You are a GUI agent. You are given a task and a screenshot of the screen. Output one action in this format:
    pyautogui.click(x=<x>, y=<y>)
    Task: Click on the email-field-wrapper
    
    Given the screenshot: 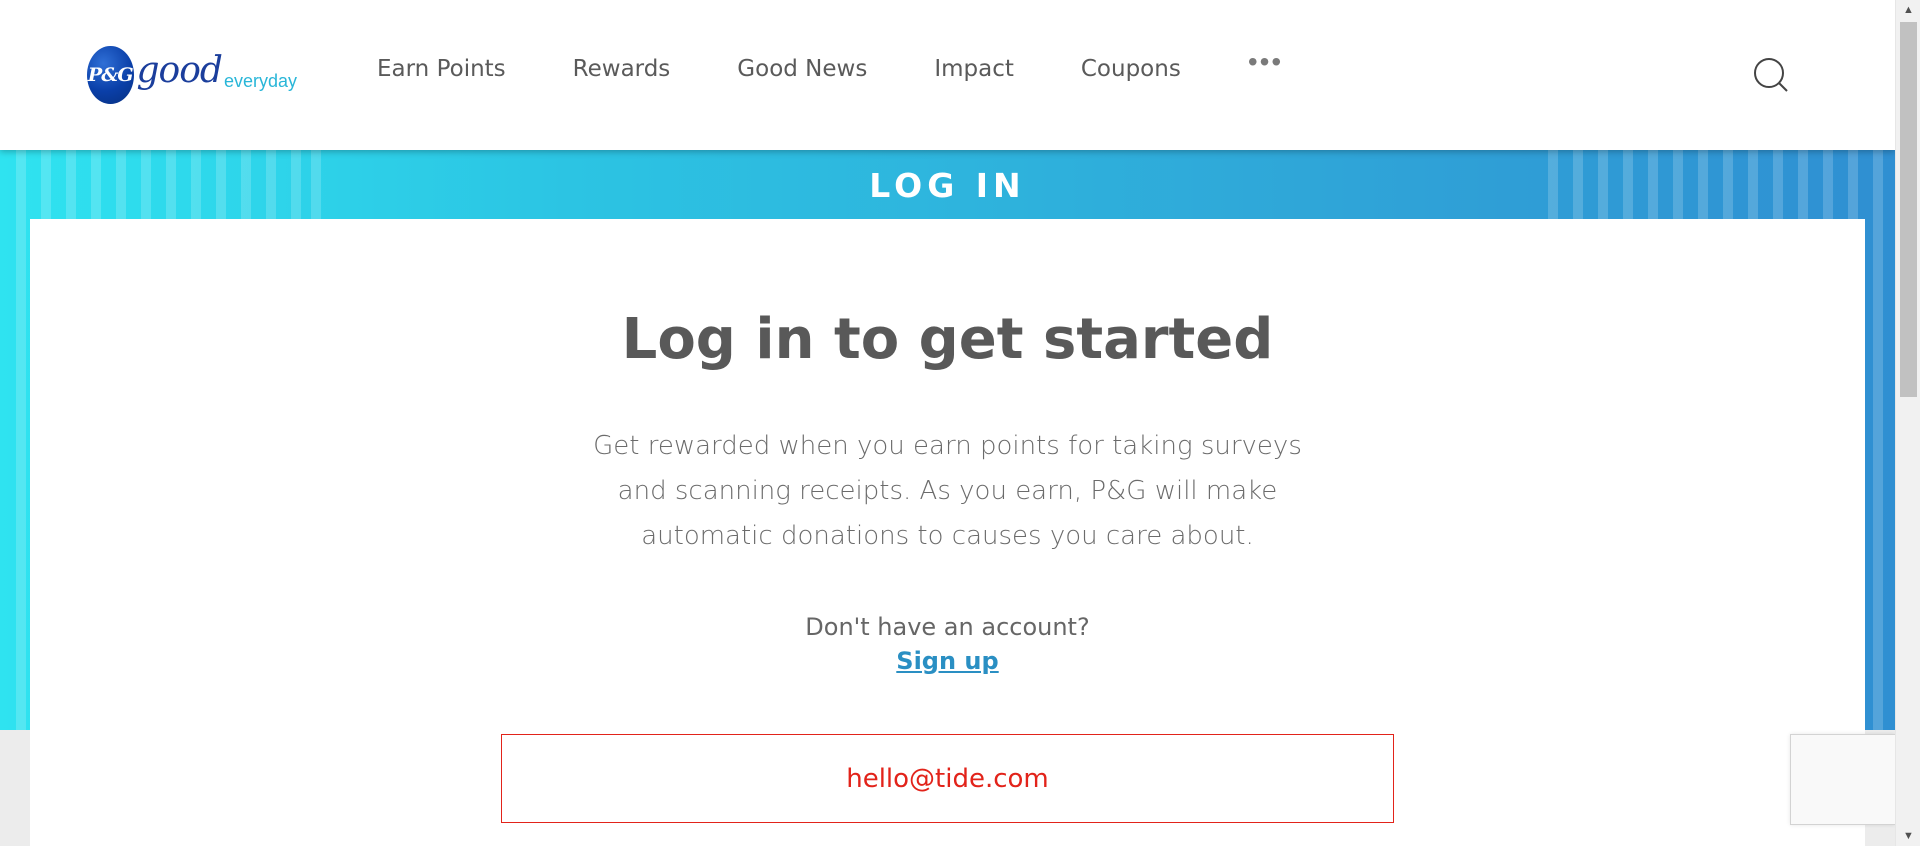 What is the action you would take?
    pyautogui.click(x=947, y=778)
    